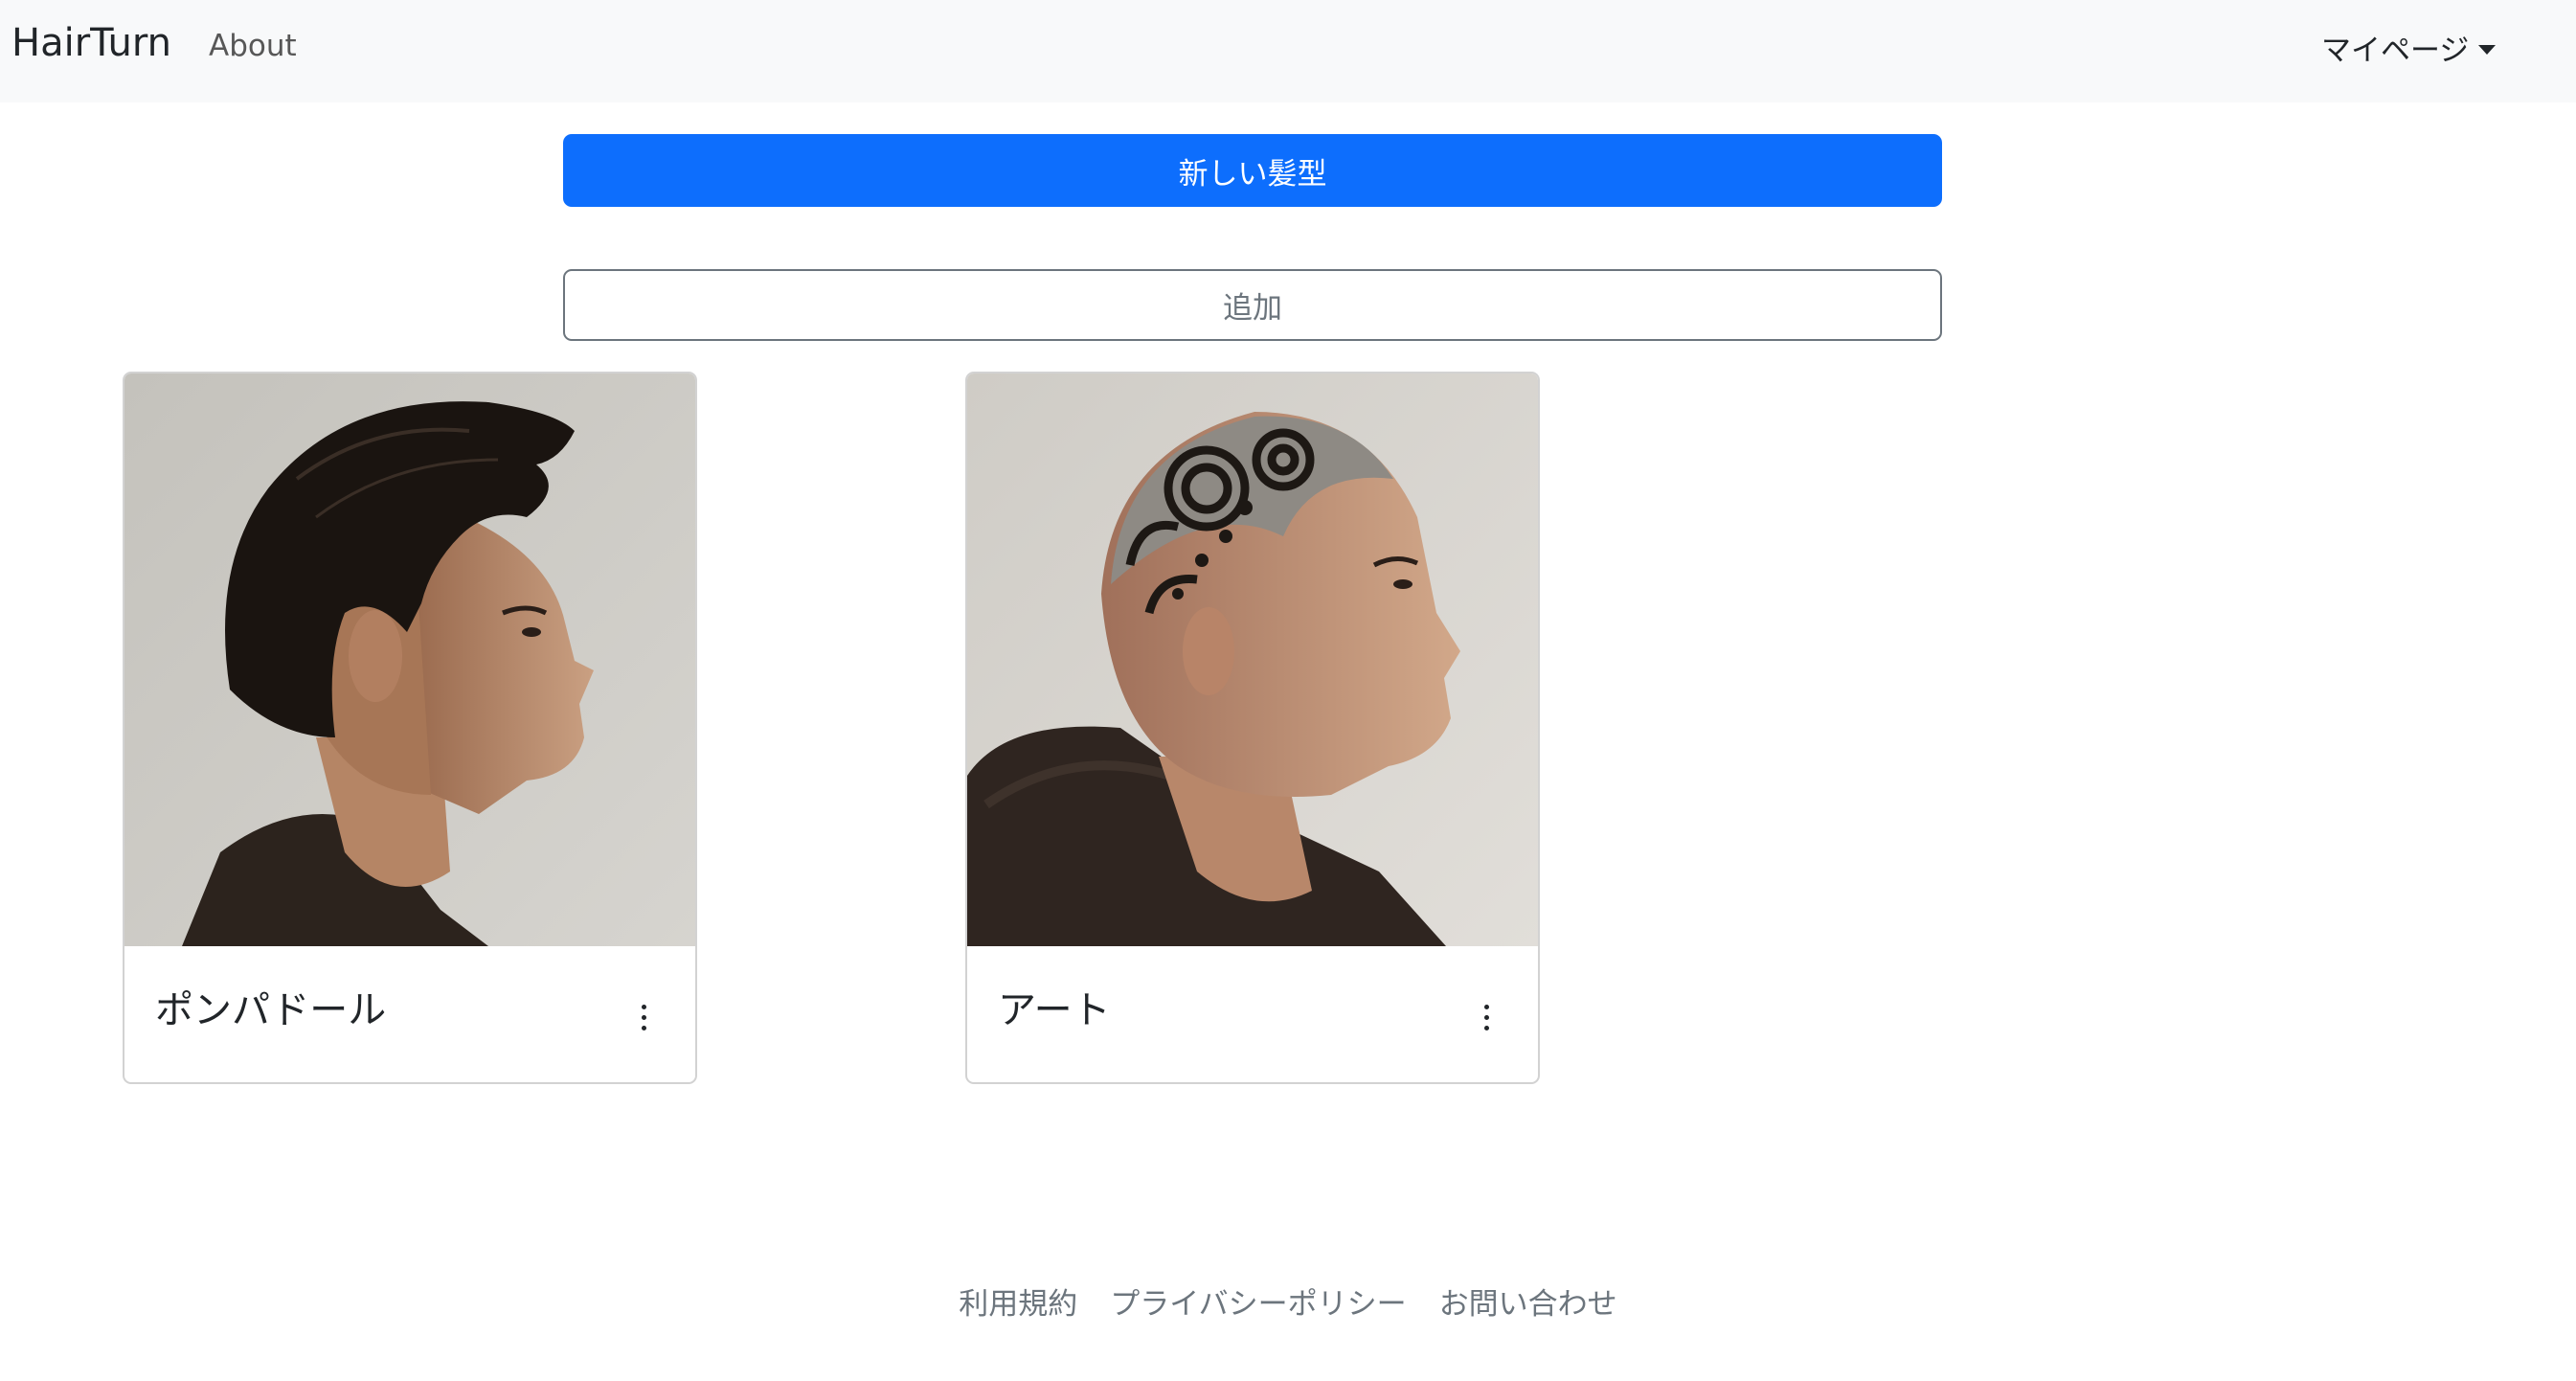 This screenshot has height=1381, width=2576. What do you see at coordinates (253, 46) in the screenshot?
I see `nav-about-link: About` at bounding box center [253, 46].